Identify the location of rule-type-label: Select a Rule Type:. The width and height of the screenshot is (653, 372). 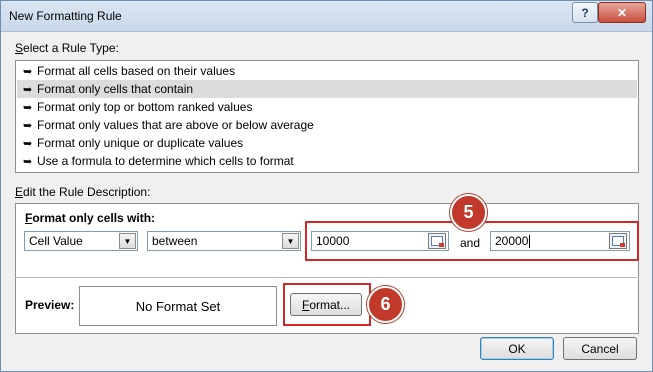
(67, 48).